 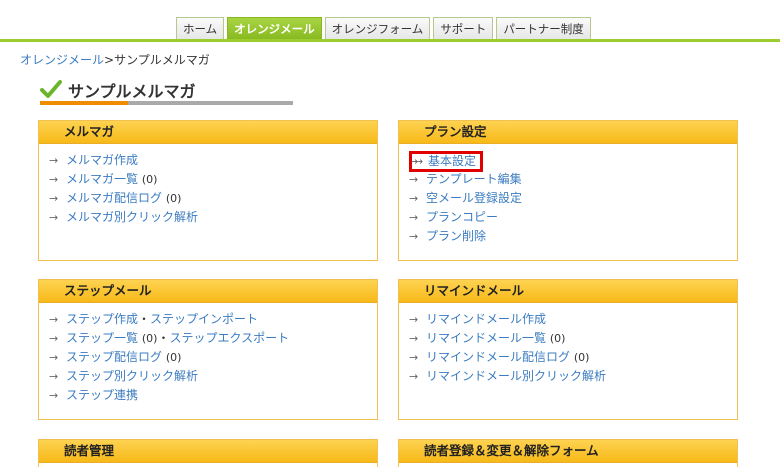 I want to click on link-step-click: ステップ別クリック解析, so click(x=132, y=376).